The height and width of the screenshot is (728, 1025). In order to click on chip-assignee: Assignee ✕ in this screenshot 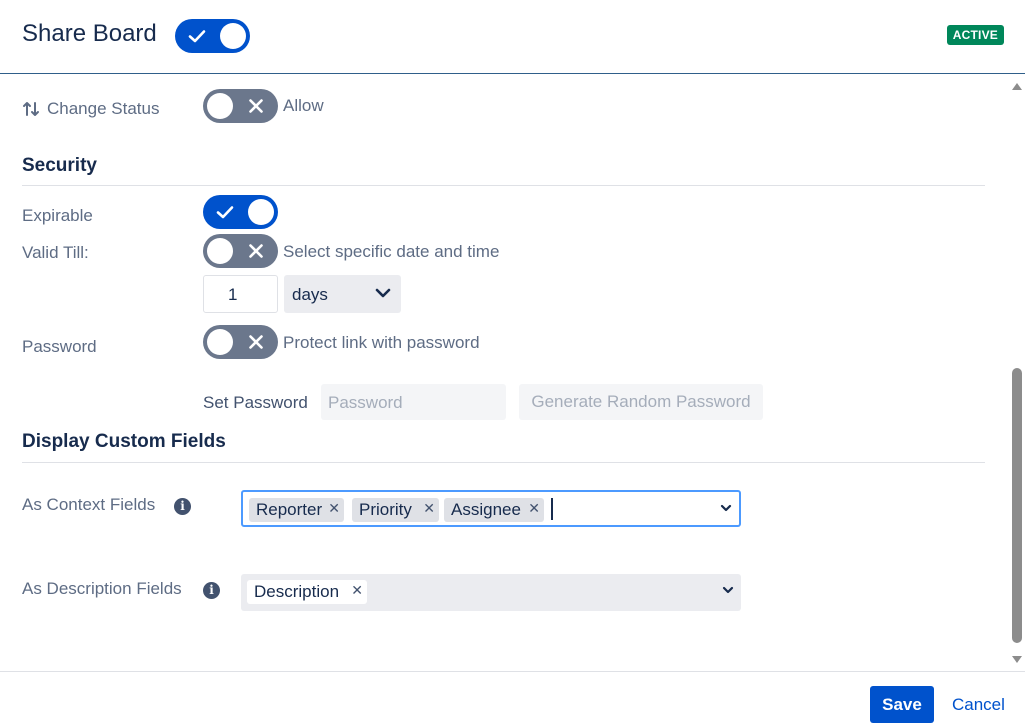, I will do `click(494, 510)`.